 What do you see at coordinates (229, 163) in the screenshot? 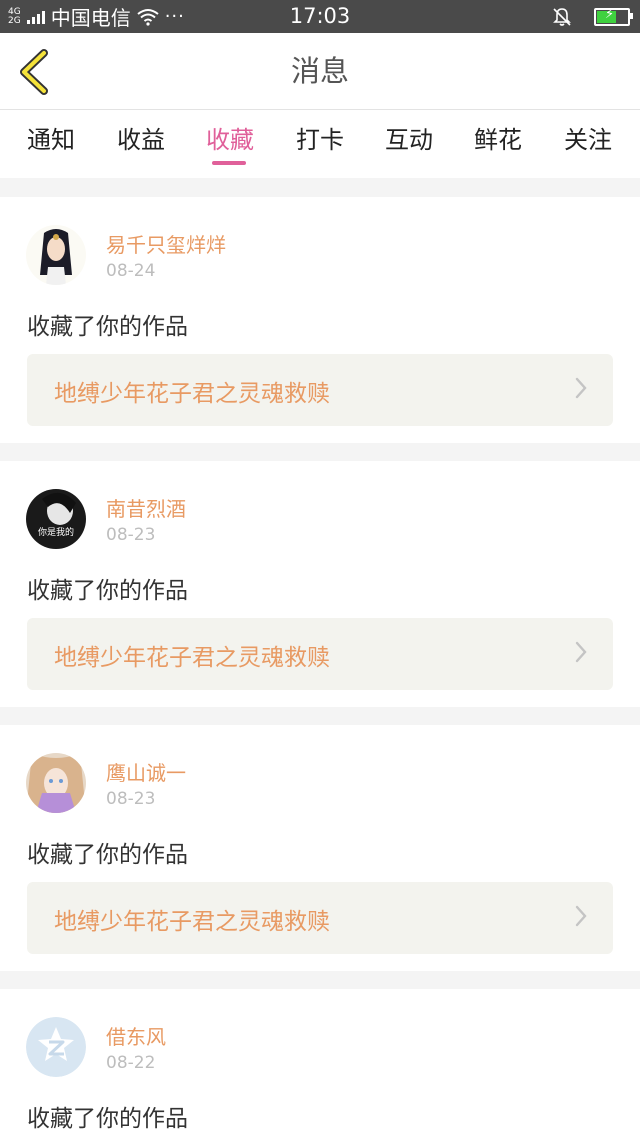
I see `active-tab-indicator` at bounding box center [229, 163].